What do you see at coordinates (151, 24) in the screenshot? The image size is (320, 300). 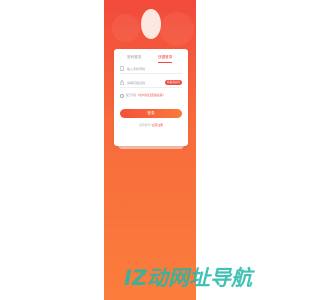 I see `header-egg-decoration` at bounding box center [151, 24].